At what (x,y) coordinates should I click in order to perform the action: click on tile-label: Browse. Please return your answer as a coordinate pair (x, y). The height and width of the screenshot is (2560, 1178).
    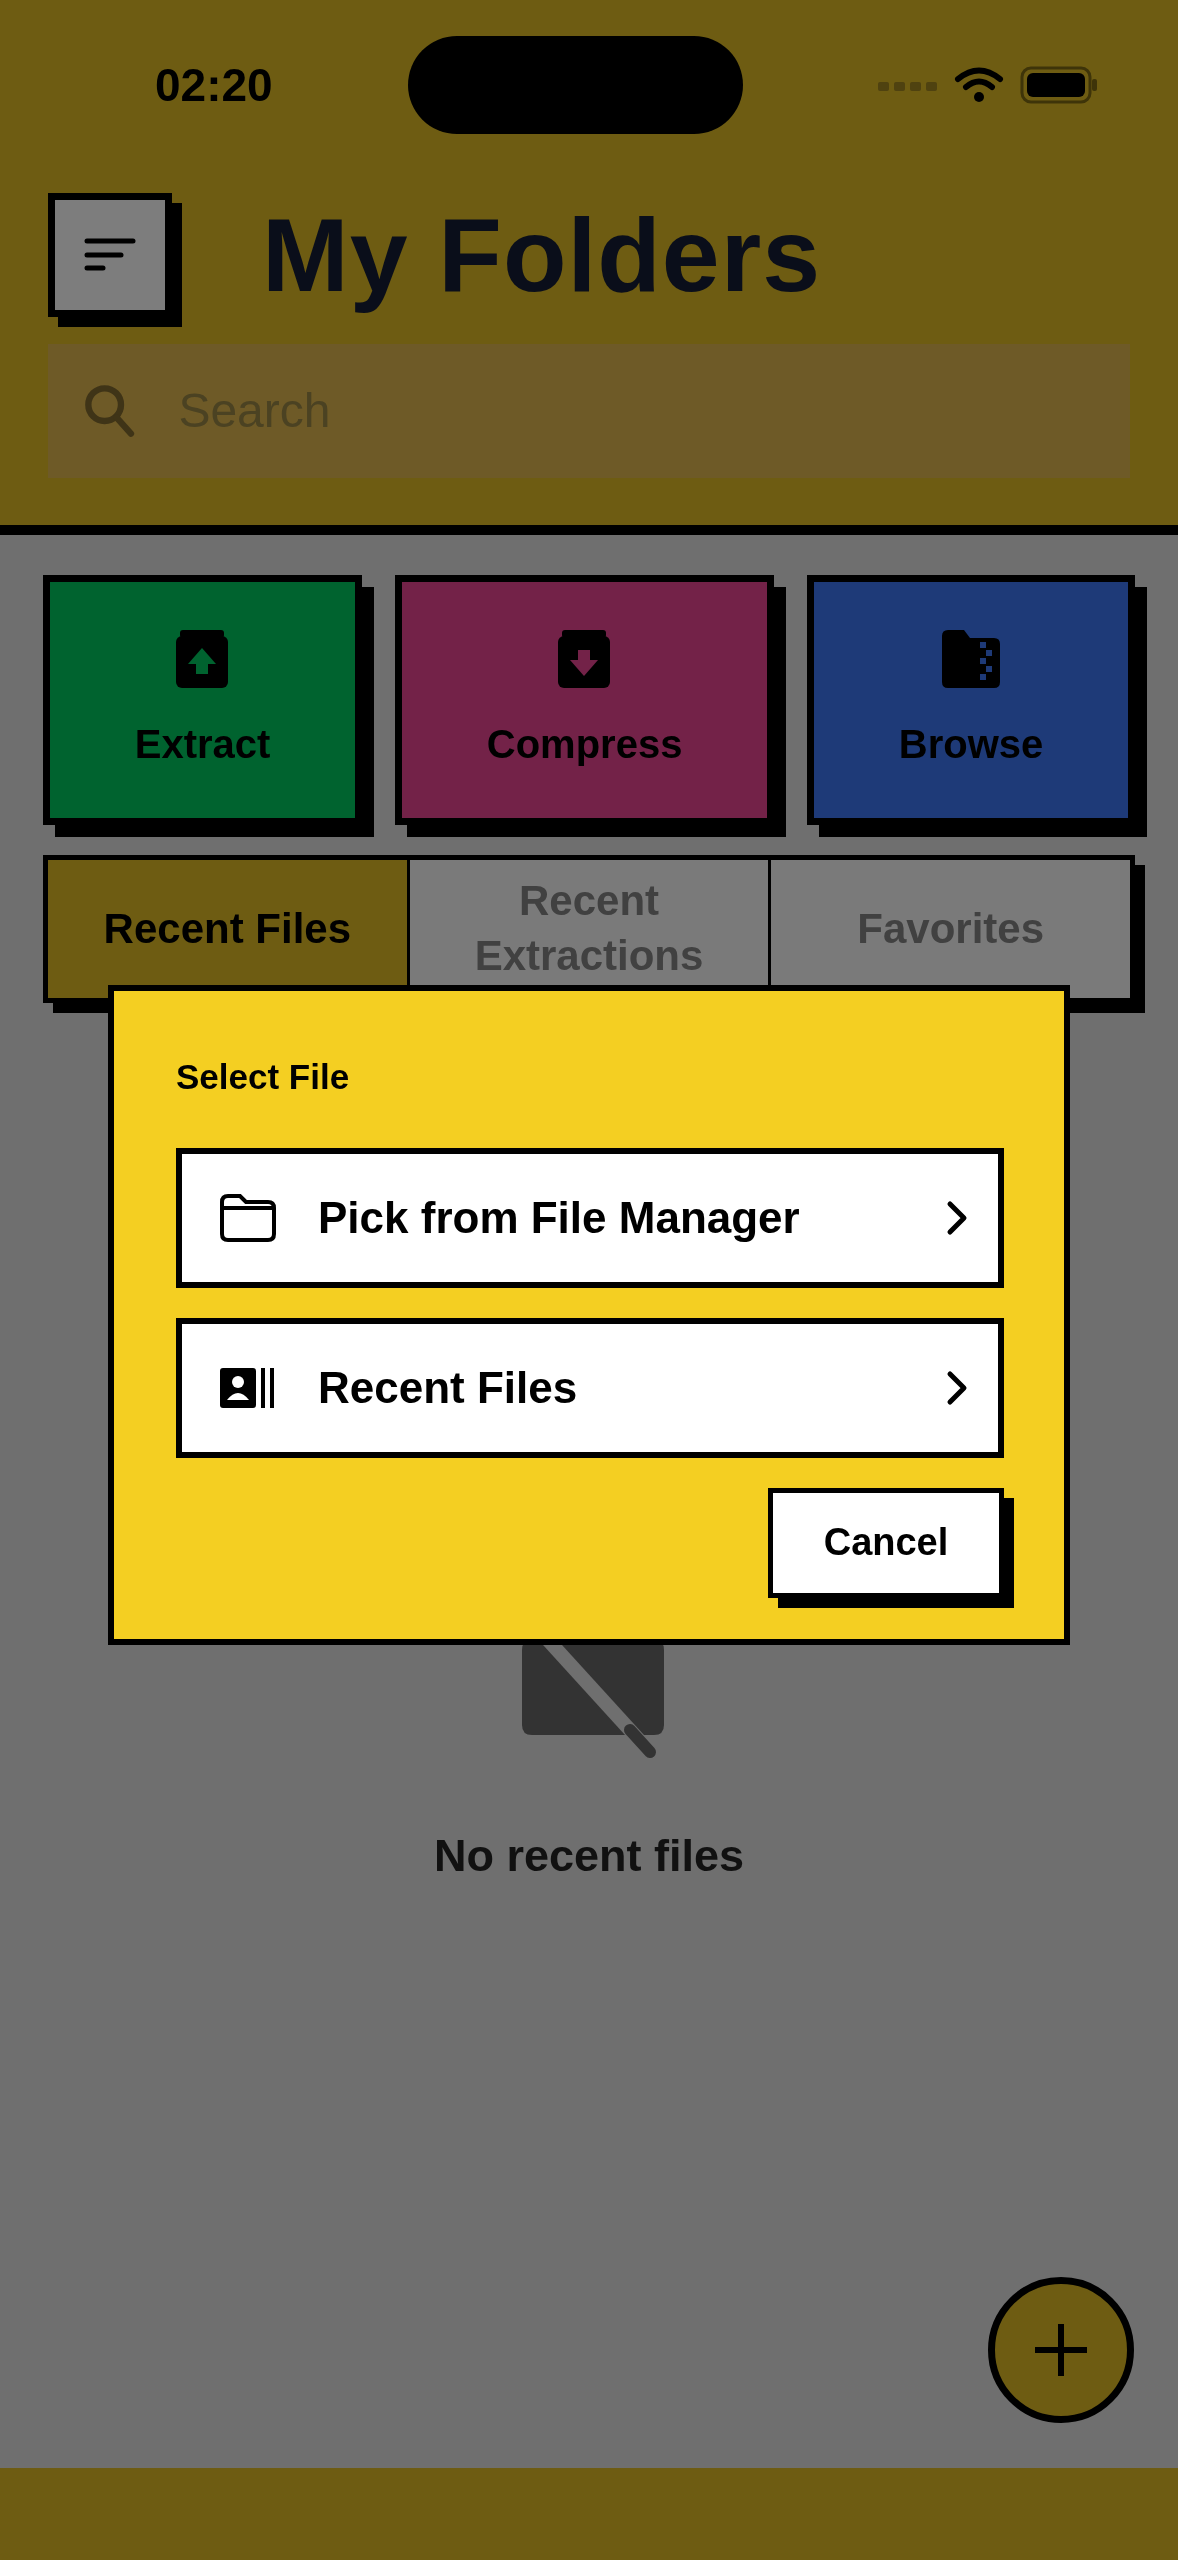
    Looking at the image, I should click on (971, 744).